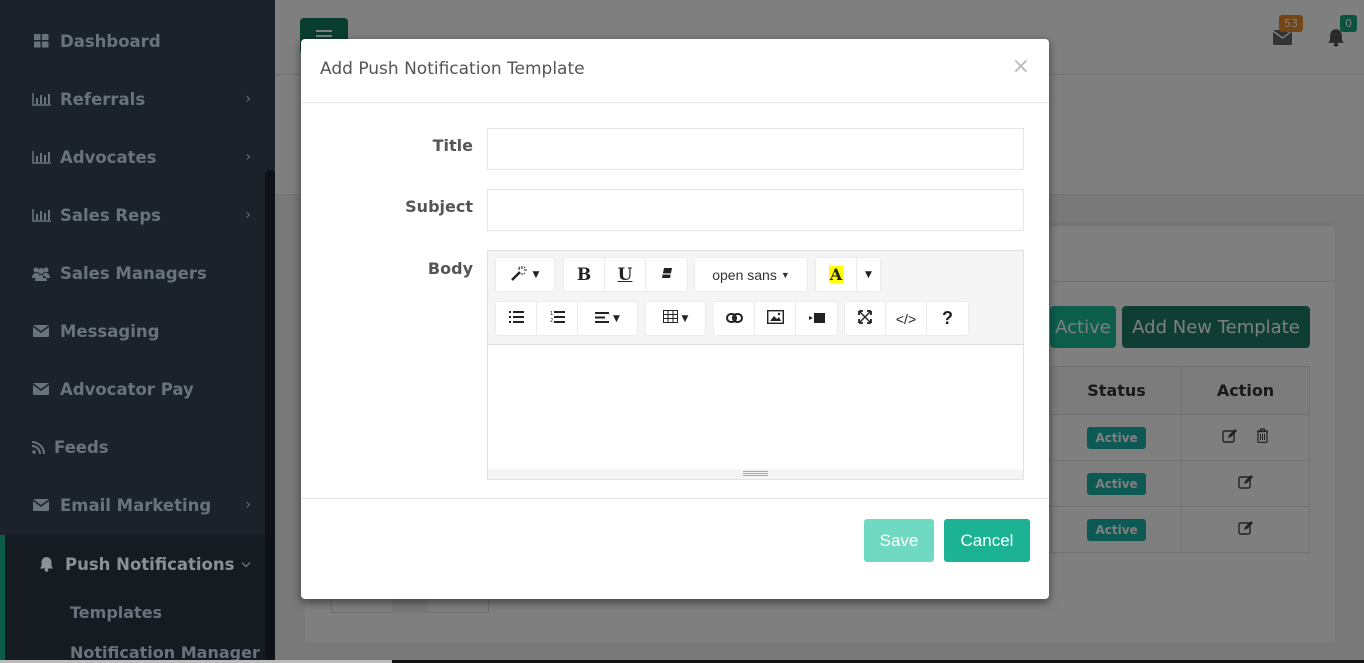 The height and width of the screenshot is (663, 1364). I want to click on table-group: ▼, so click(675, 318).